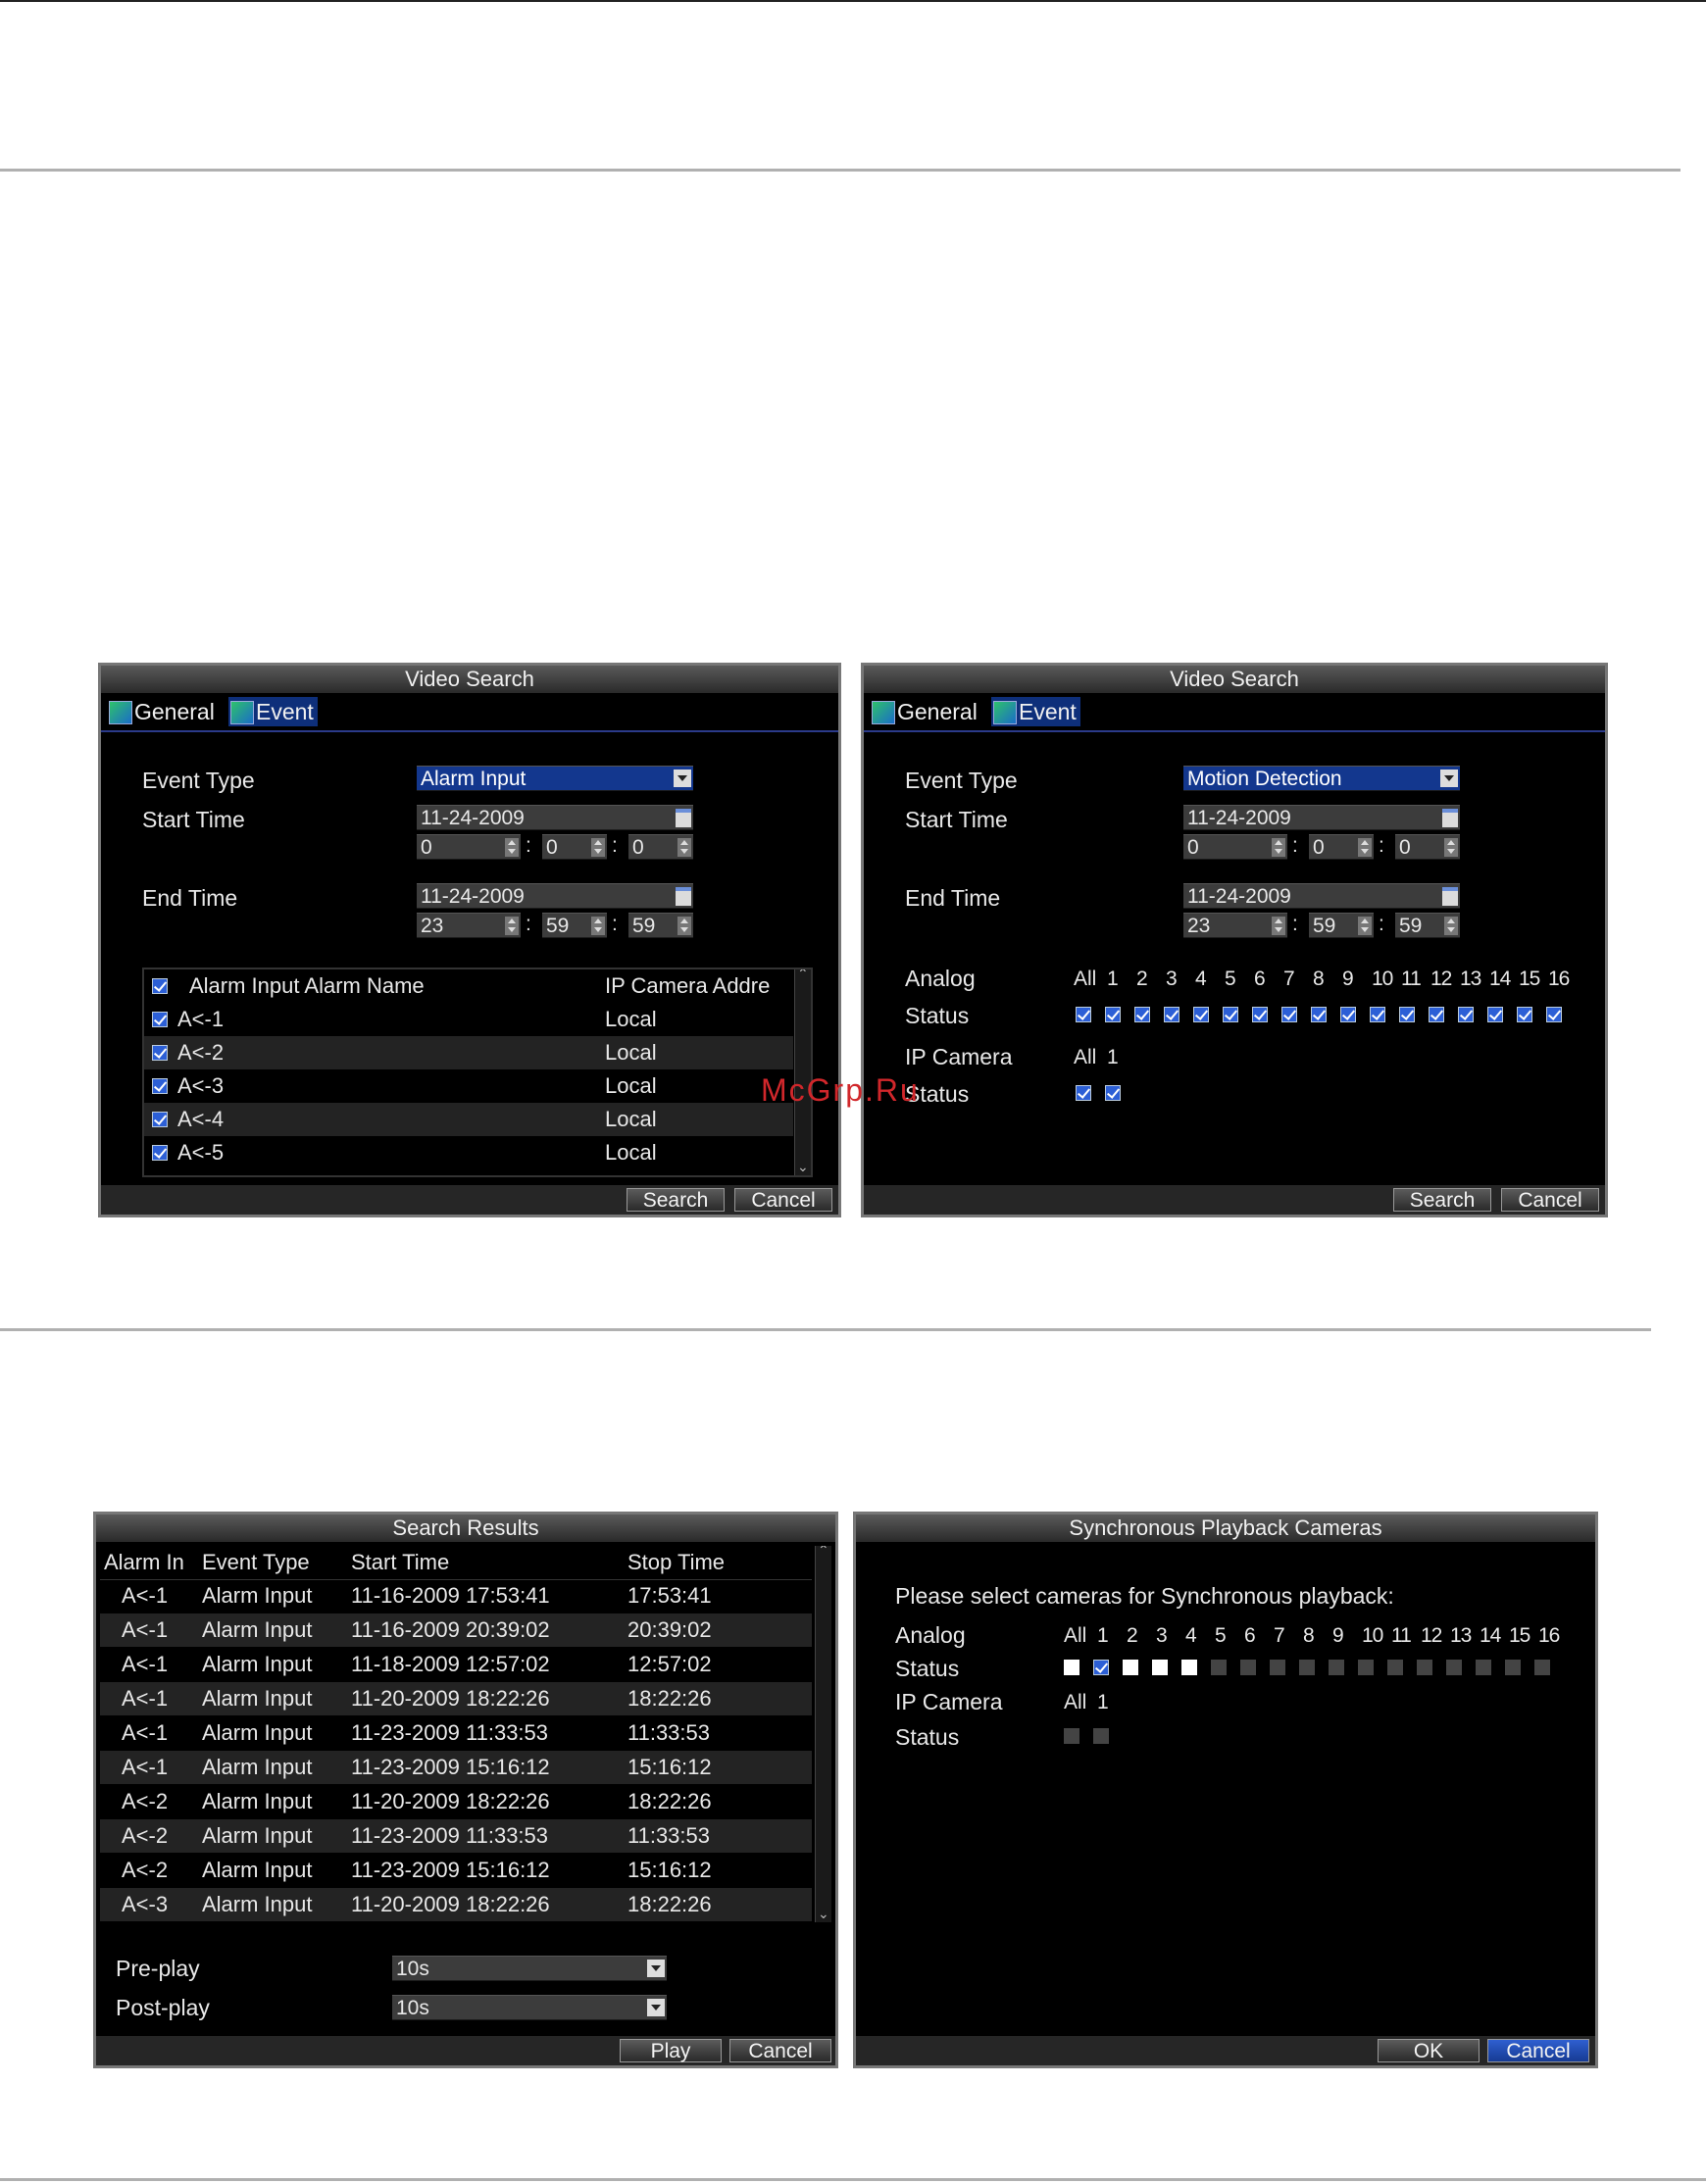 The height and width of the screenshot is (2184, 1706). I want to click on list-item: A<-4 Local, so click(468, 1119).